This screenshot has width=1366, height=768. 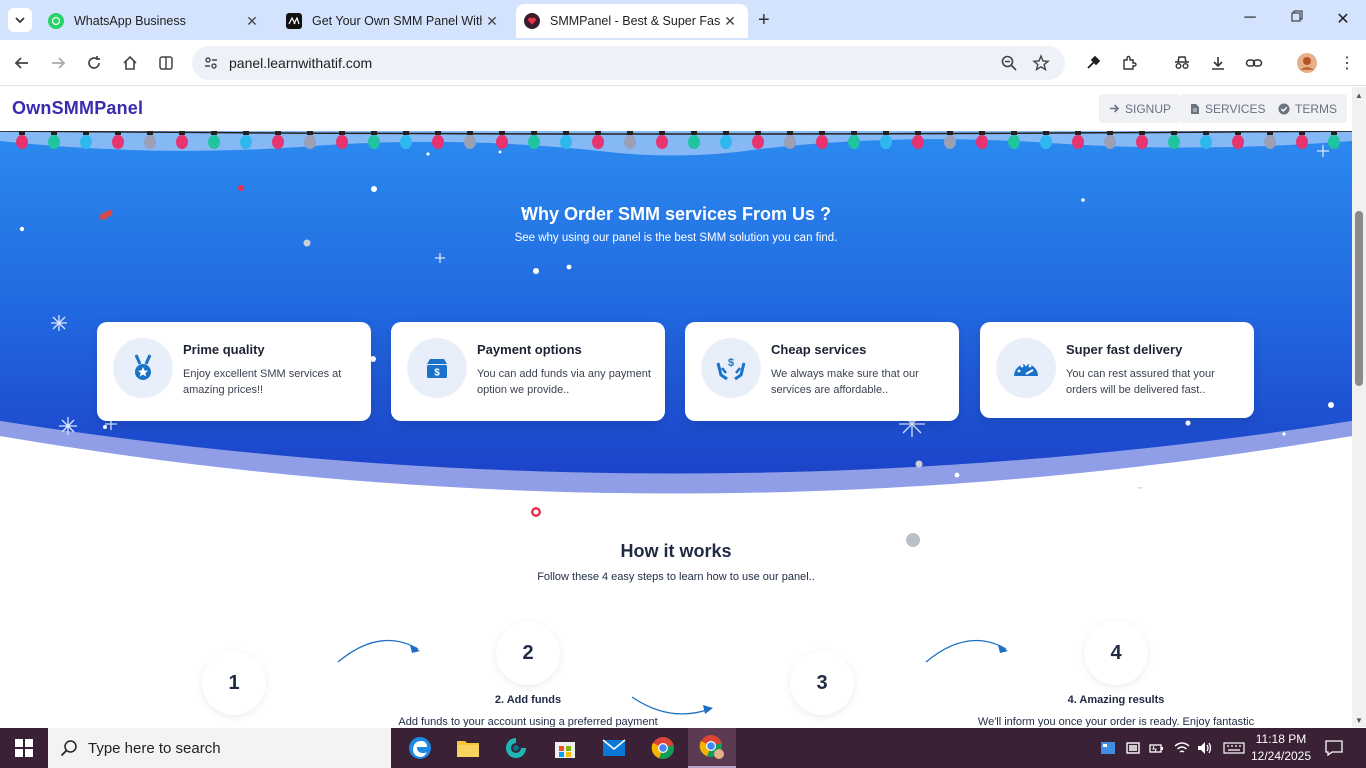 I want to click on taskbar-store, so click(x=565, y=748).